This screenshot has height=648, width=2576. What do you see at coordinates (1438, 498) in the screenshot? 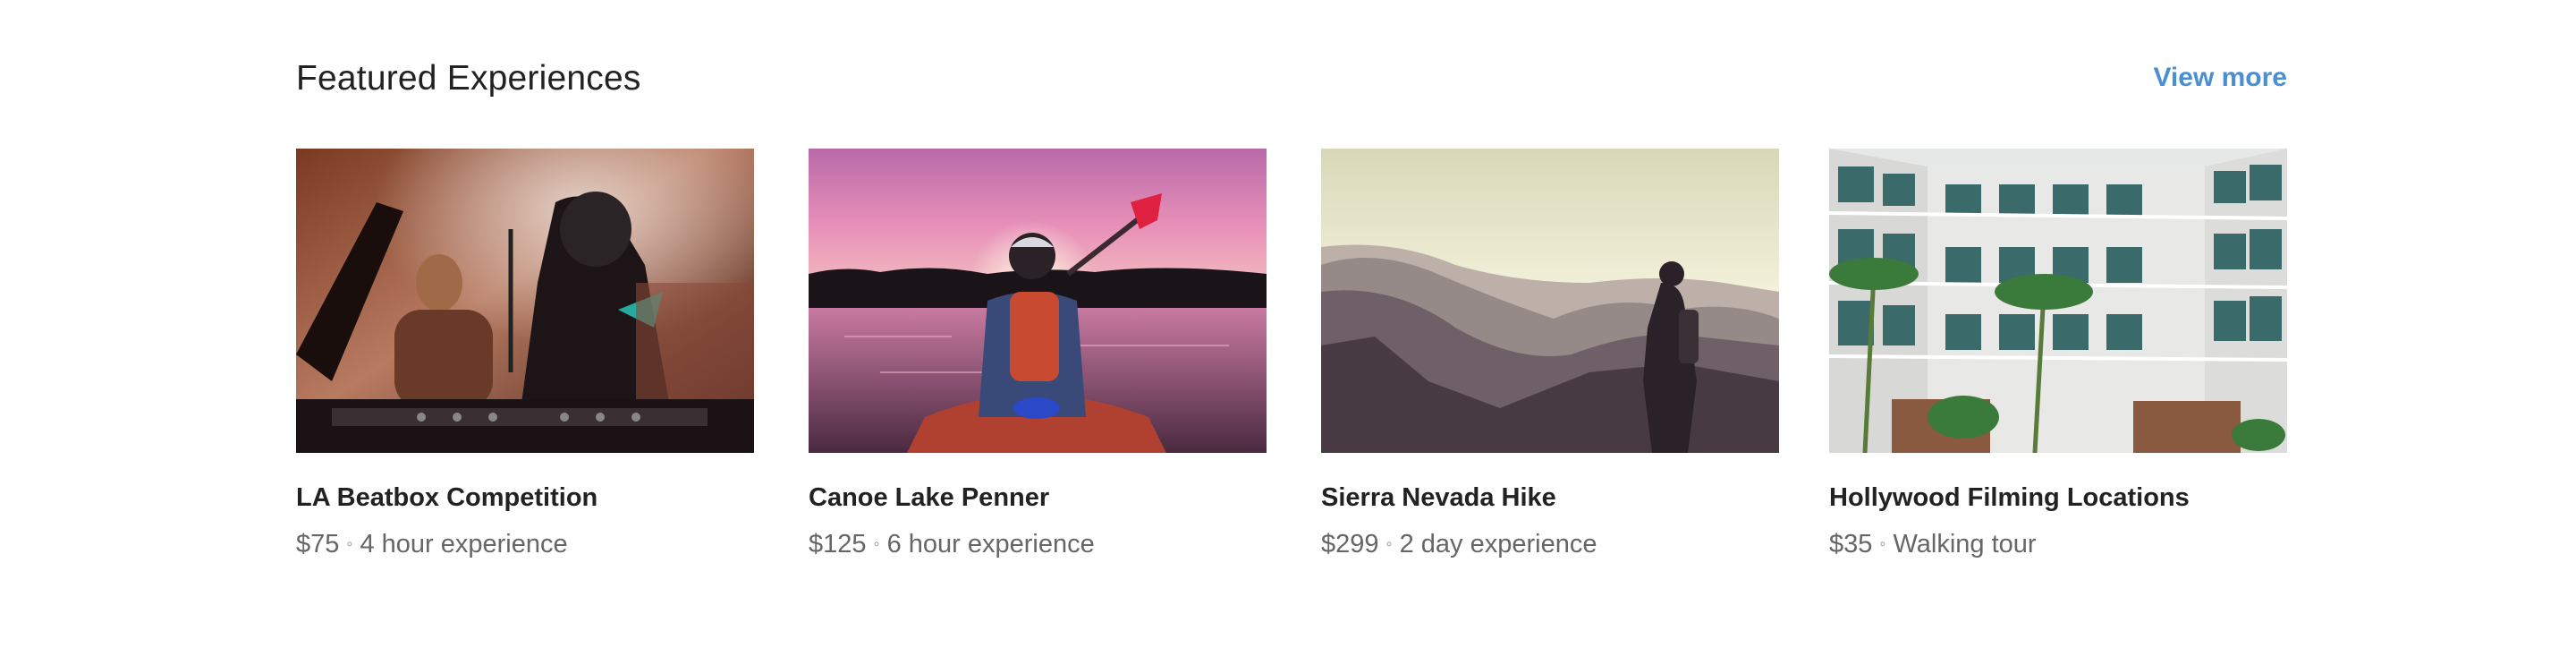
I see `card-title: Sierra Nevada Hike` at bounding box center [1438, 498].